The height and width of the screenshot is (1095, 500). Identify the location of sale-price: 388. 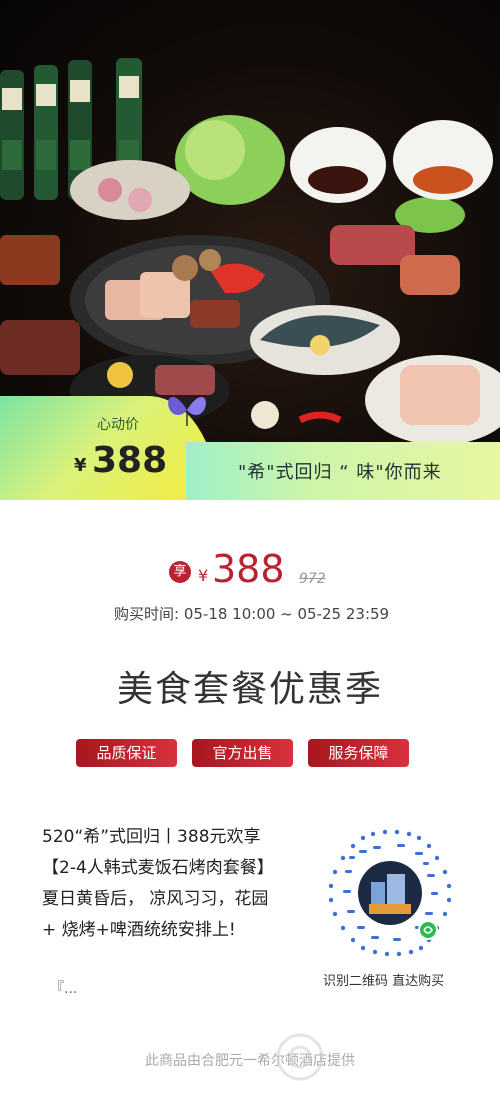
(248, 569).